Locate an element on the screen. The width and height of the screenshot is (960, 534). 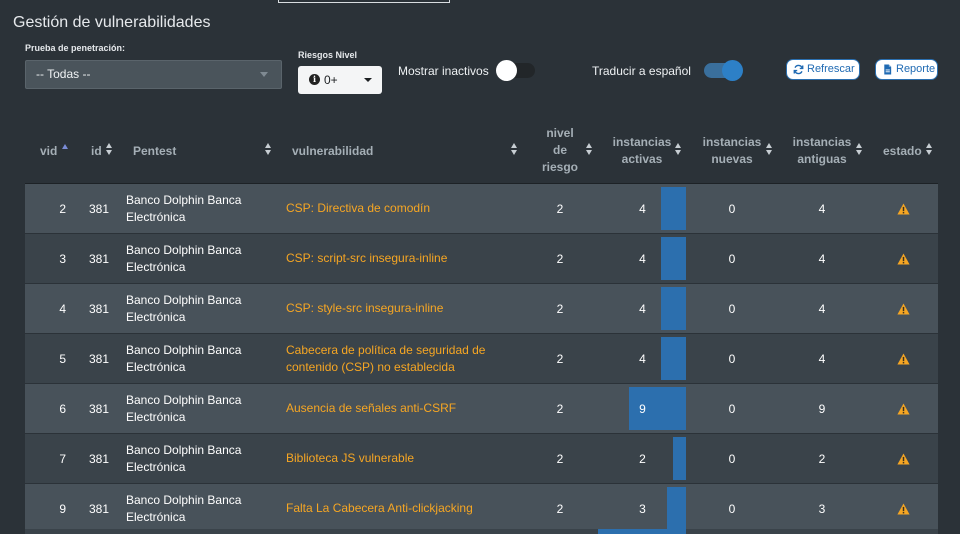
refresh-icon is located at coordinates (798, 69).